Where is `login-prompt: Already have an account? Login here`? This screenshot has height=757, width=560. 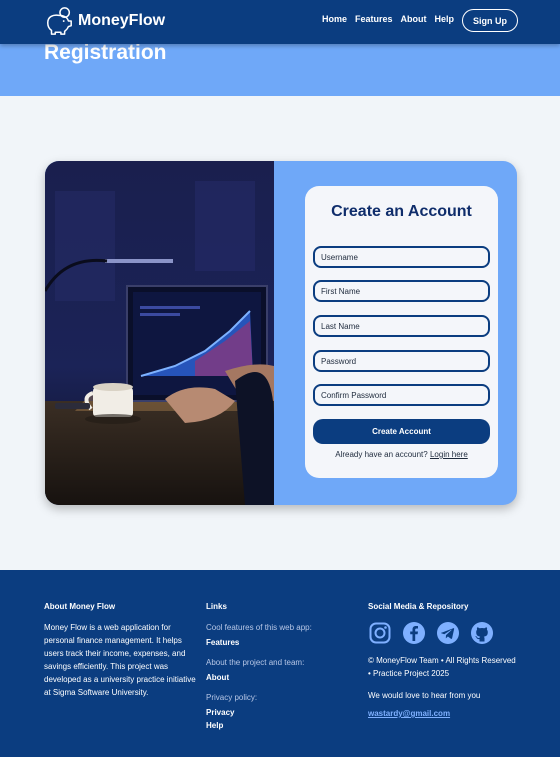 login-prompt: Already have an account? Login here is located at coordinates (401, 454).